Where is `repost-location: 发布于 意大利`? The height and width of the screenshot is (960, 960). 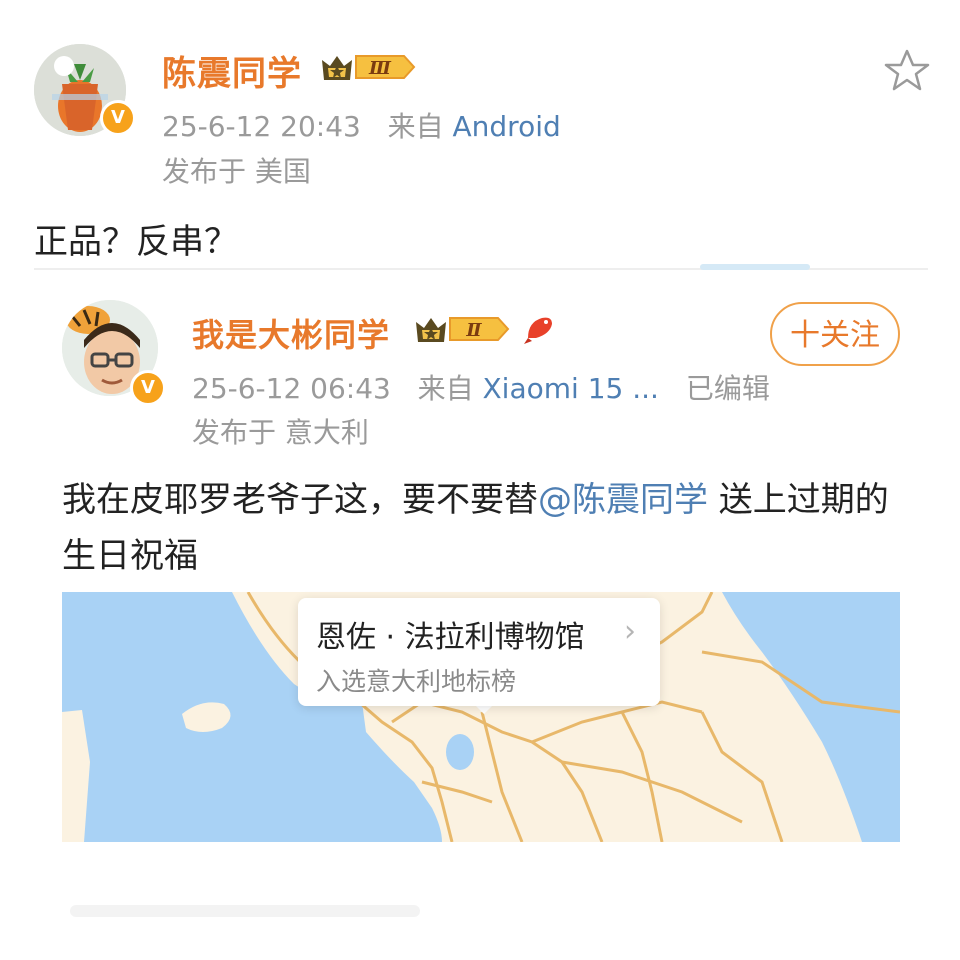 repost-location: 发布于 意大利 is located at coordinates (280, 432).